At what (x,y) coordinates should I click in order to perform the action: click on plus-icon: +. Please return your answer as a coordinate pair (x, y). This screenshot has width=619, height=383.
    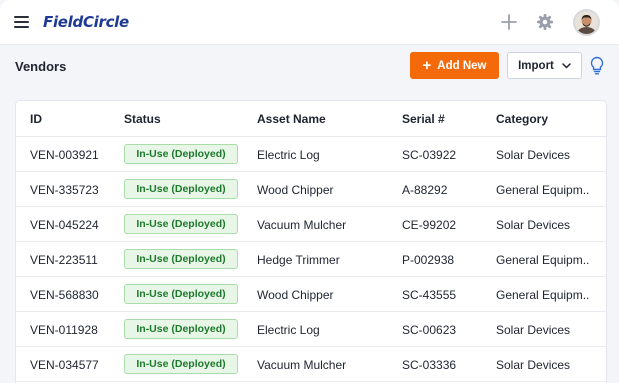
    Looking at the image, I should click on (427, 65).